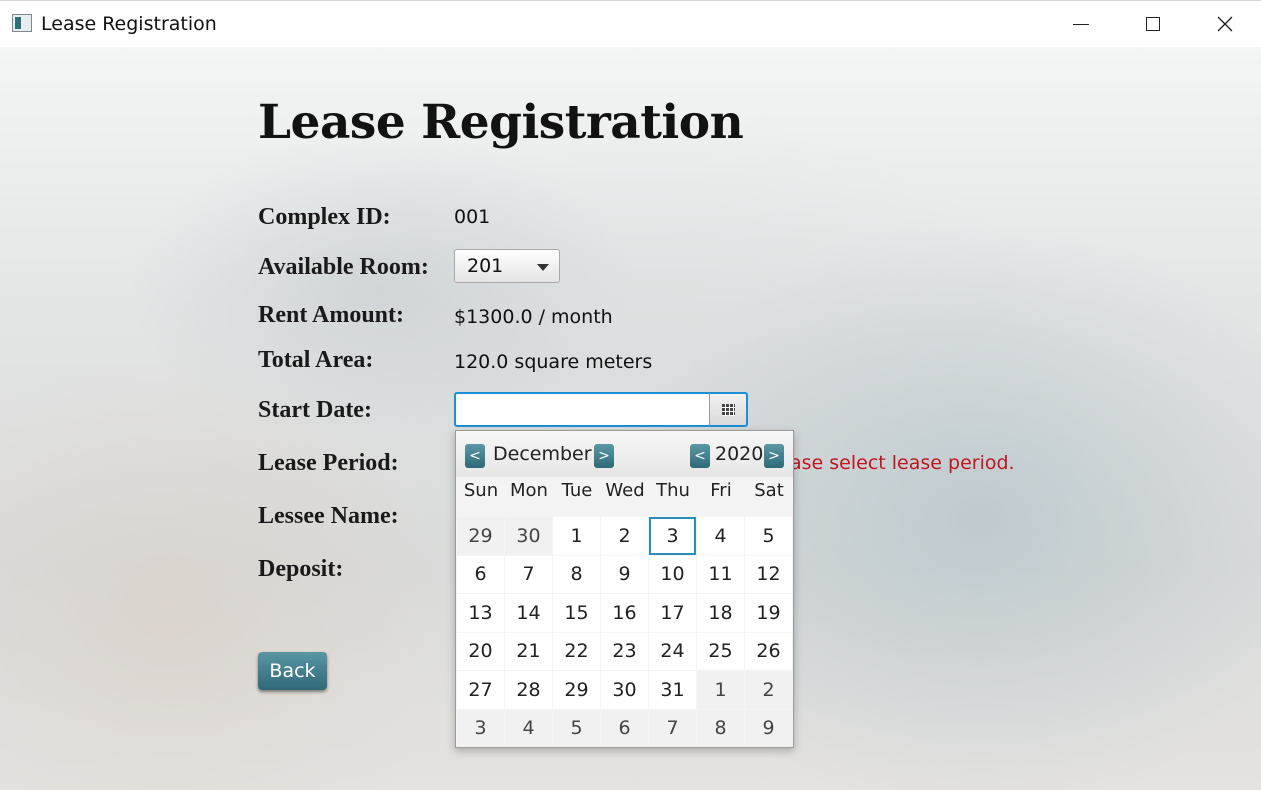 The width and height of the screenshot is (1261, 790). Describe the element at coordinates (528, 651) in the screenshot. I see `calendar-day: 21` at that location.